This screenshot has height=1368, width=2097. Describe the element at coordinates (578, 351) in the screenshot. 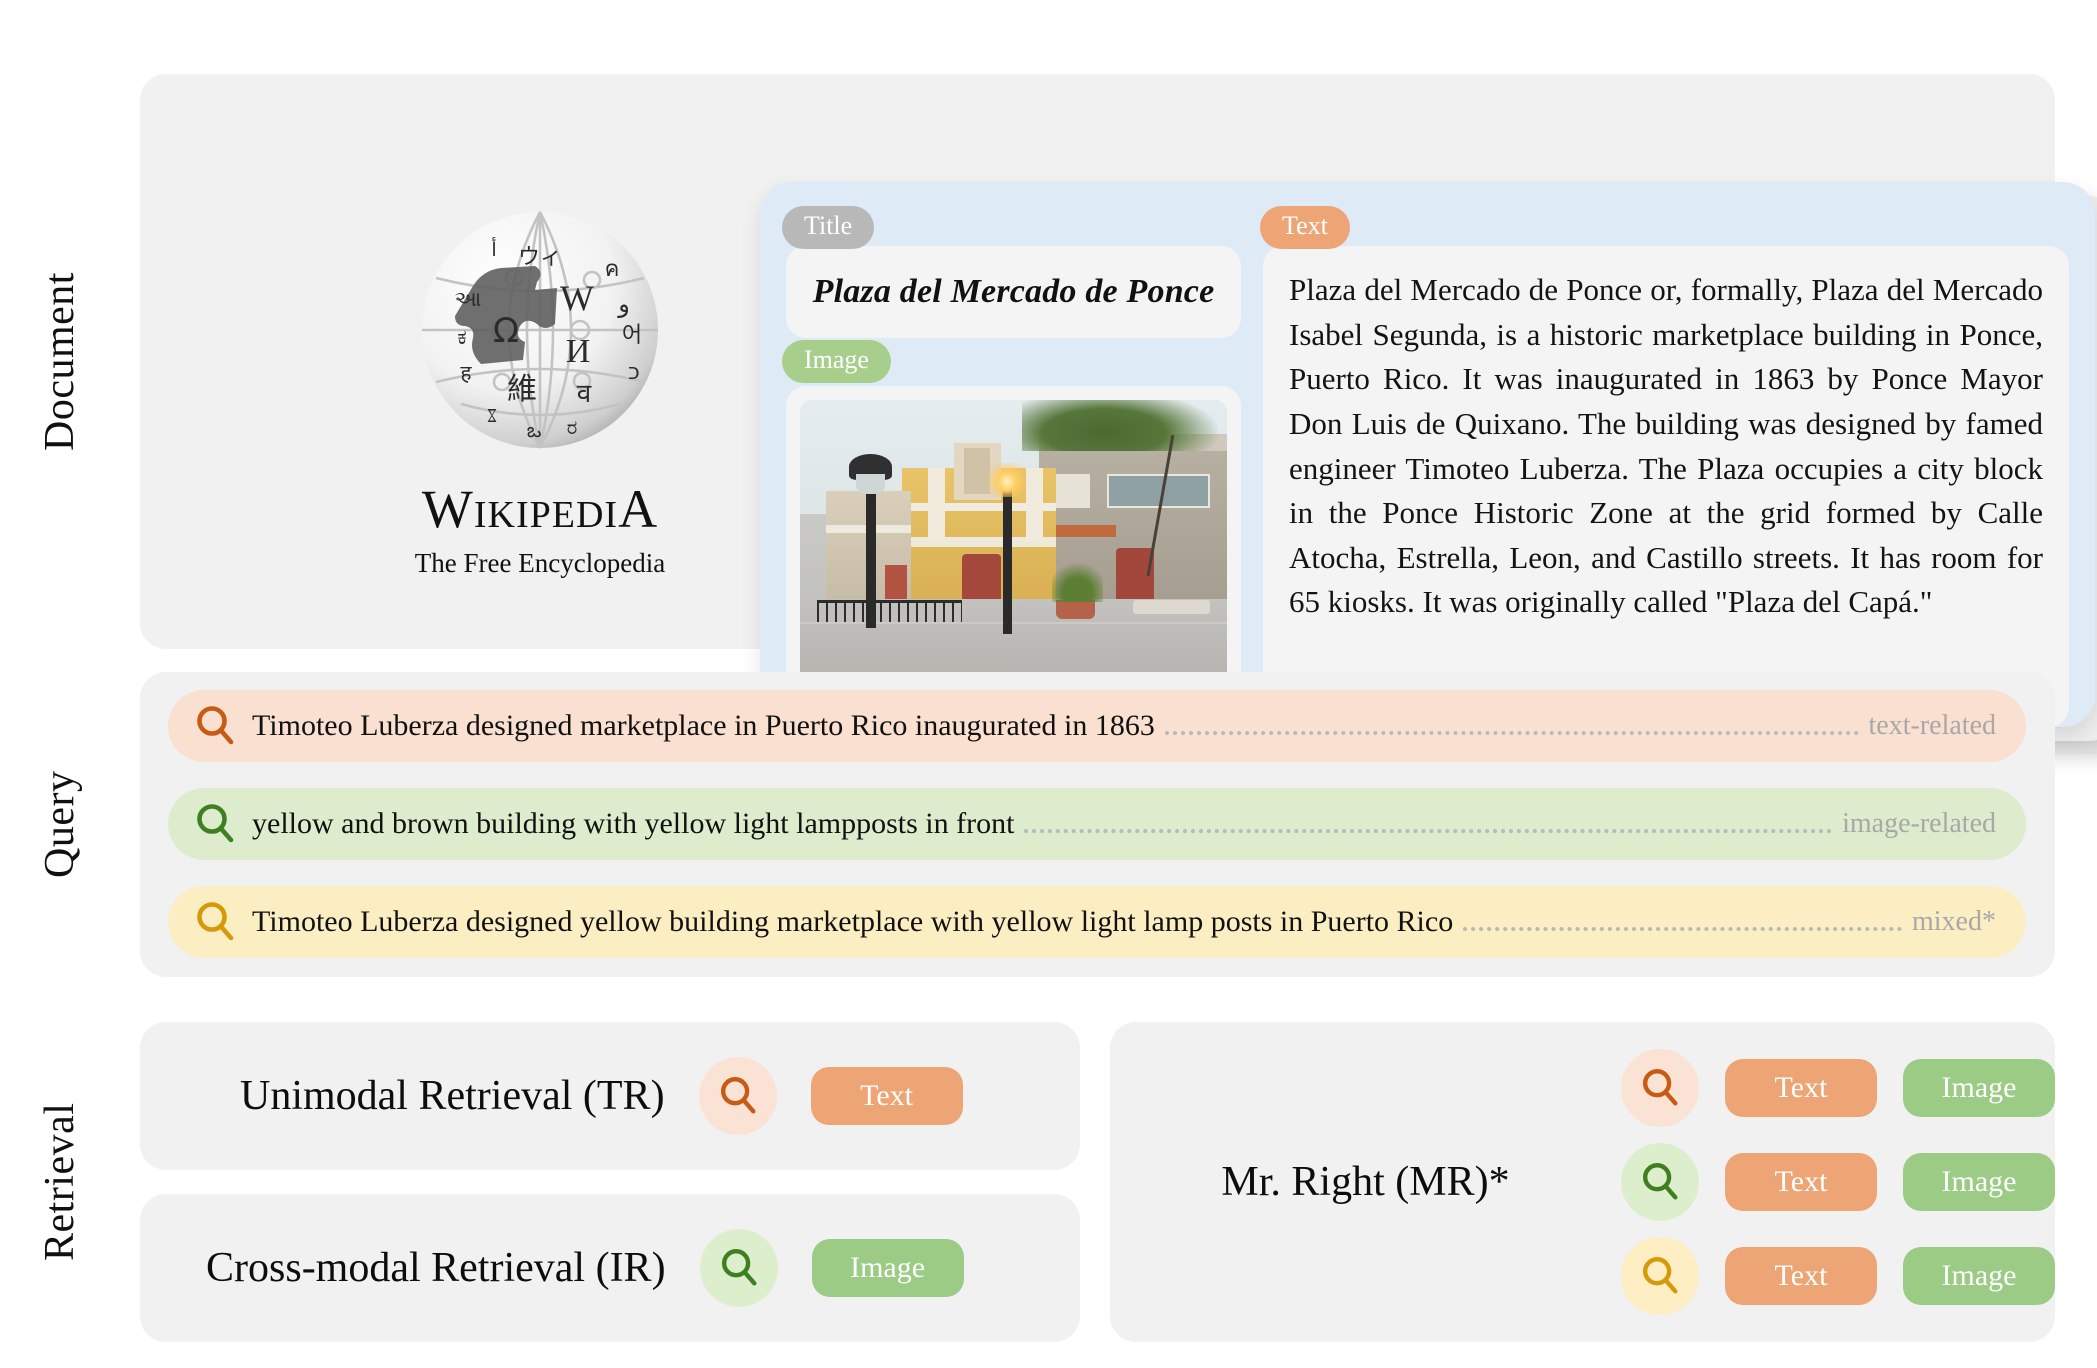

I see `svg-text: И` at that location.